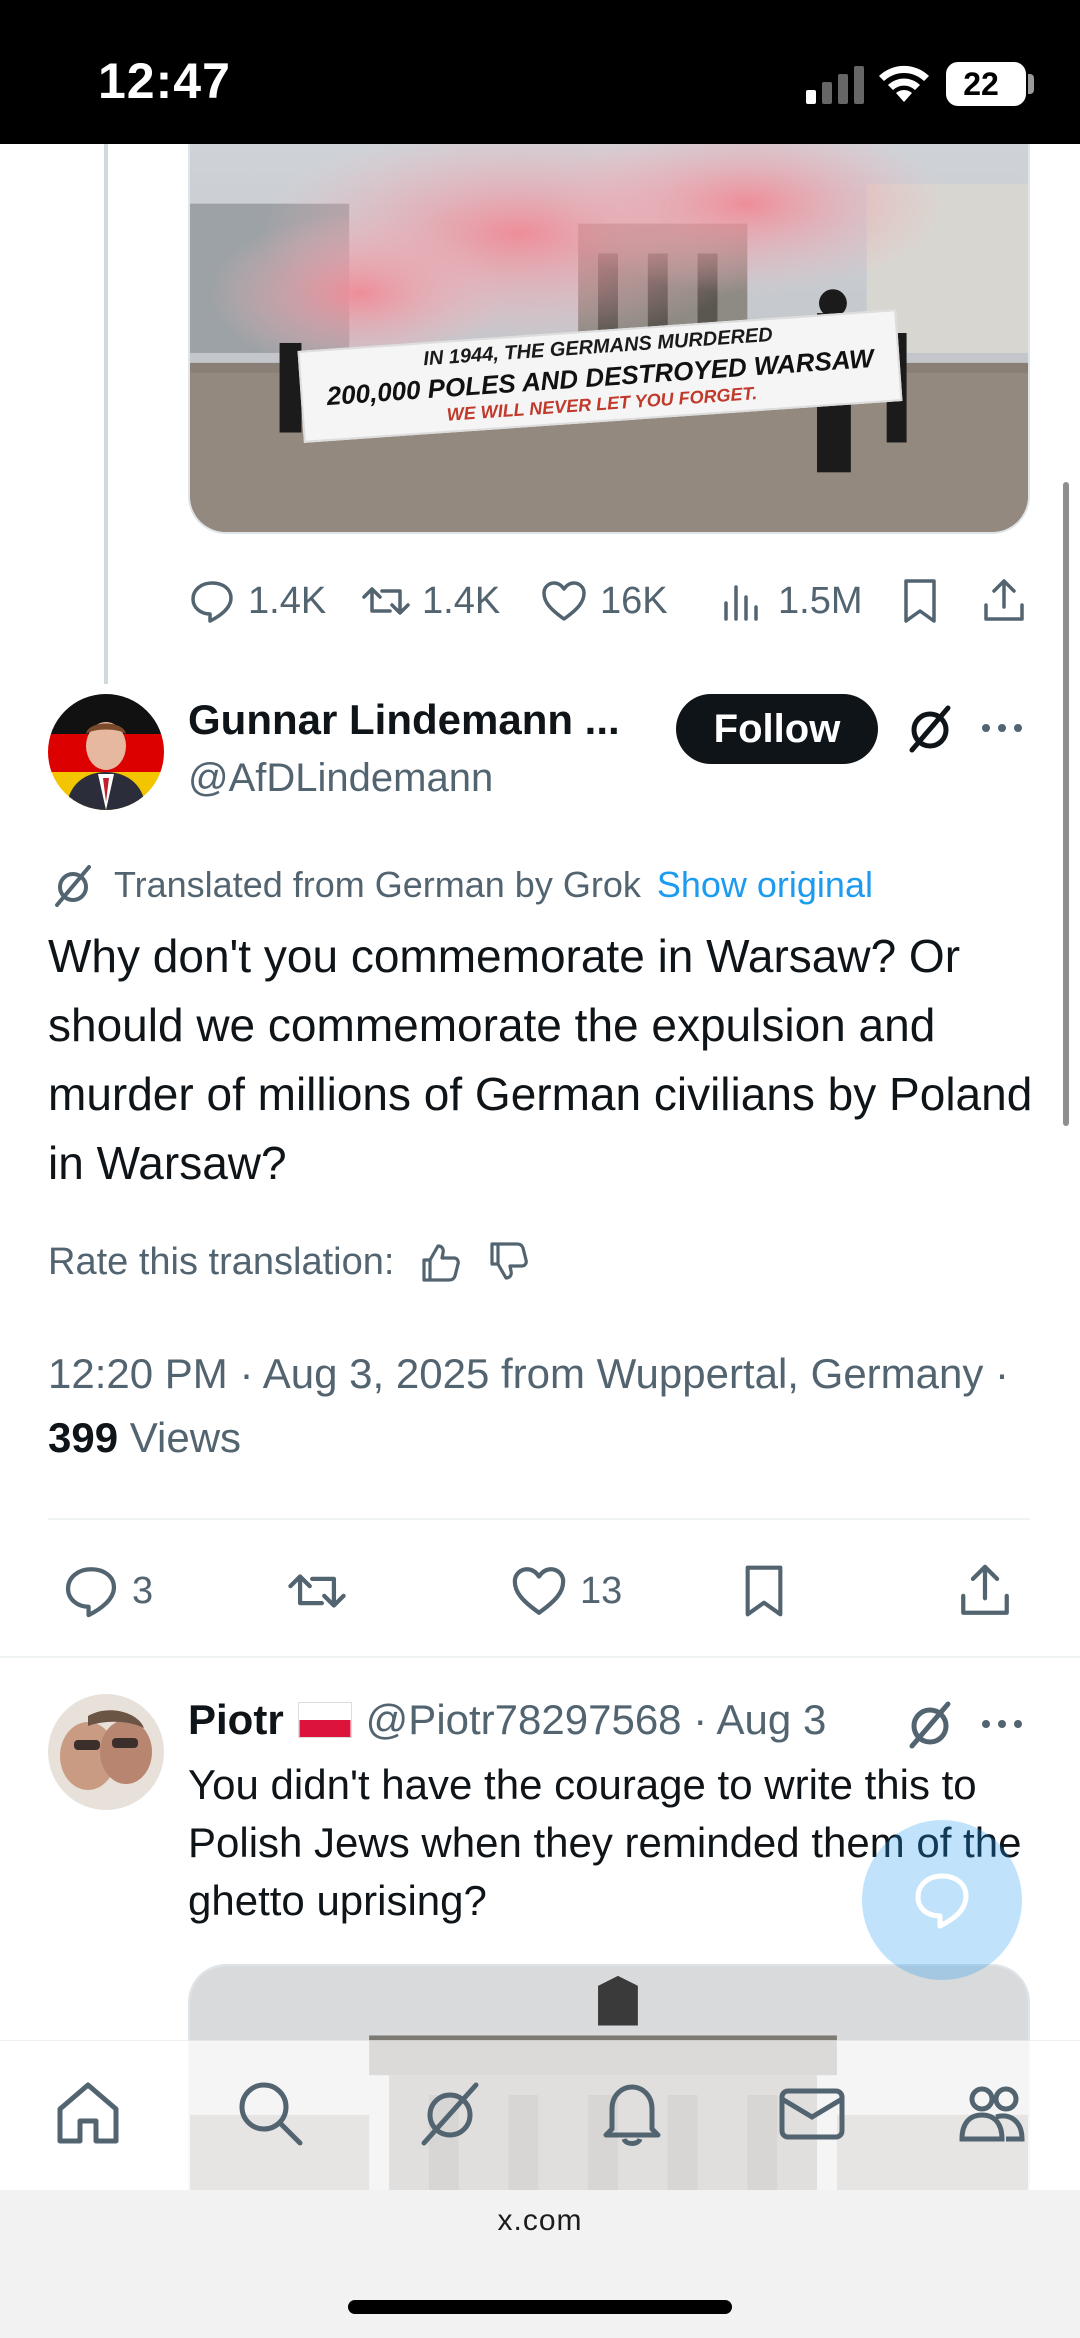 The height and width of the screenshot is (2338, 1080). I want to click on repost-button, so click(323, 1591).